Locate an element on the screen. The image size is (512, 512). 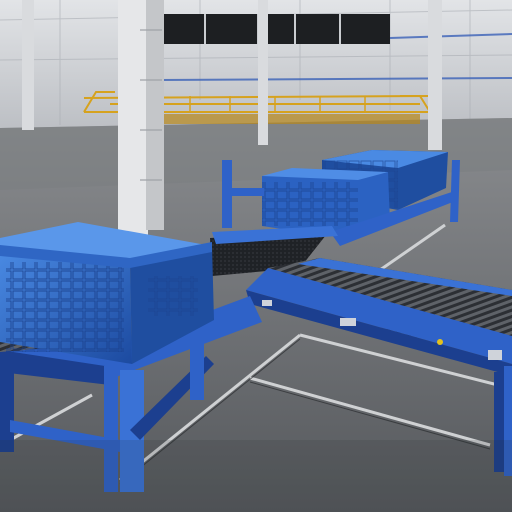
floor-shadow is located at coordinates (256, 476).